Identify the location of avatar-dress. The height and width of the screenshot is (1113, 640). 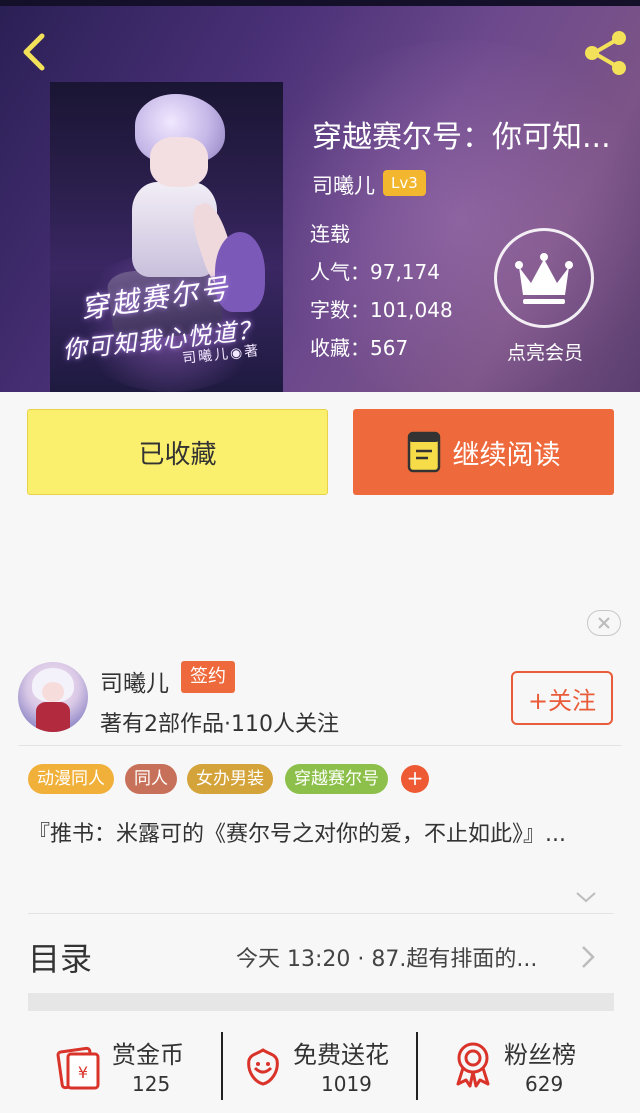
(53, 717).